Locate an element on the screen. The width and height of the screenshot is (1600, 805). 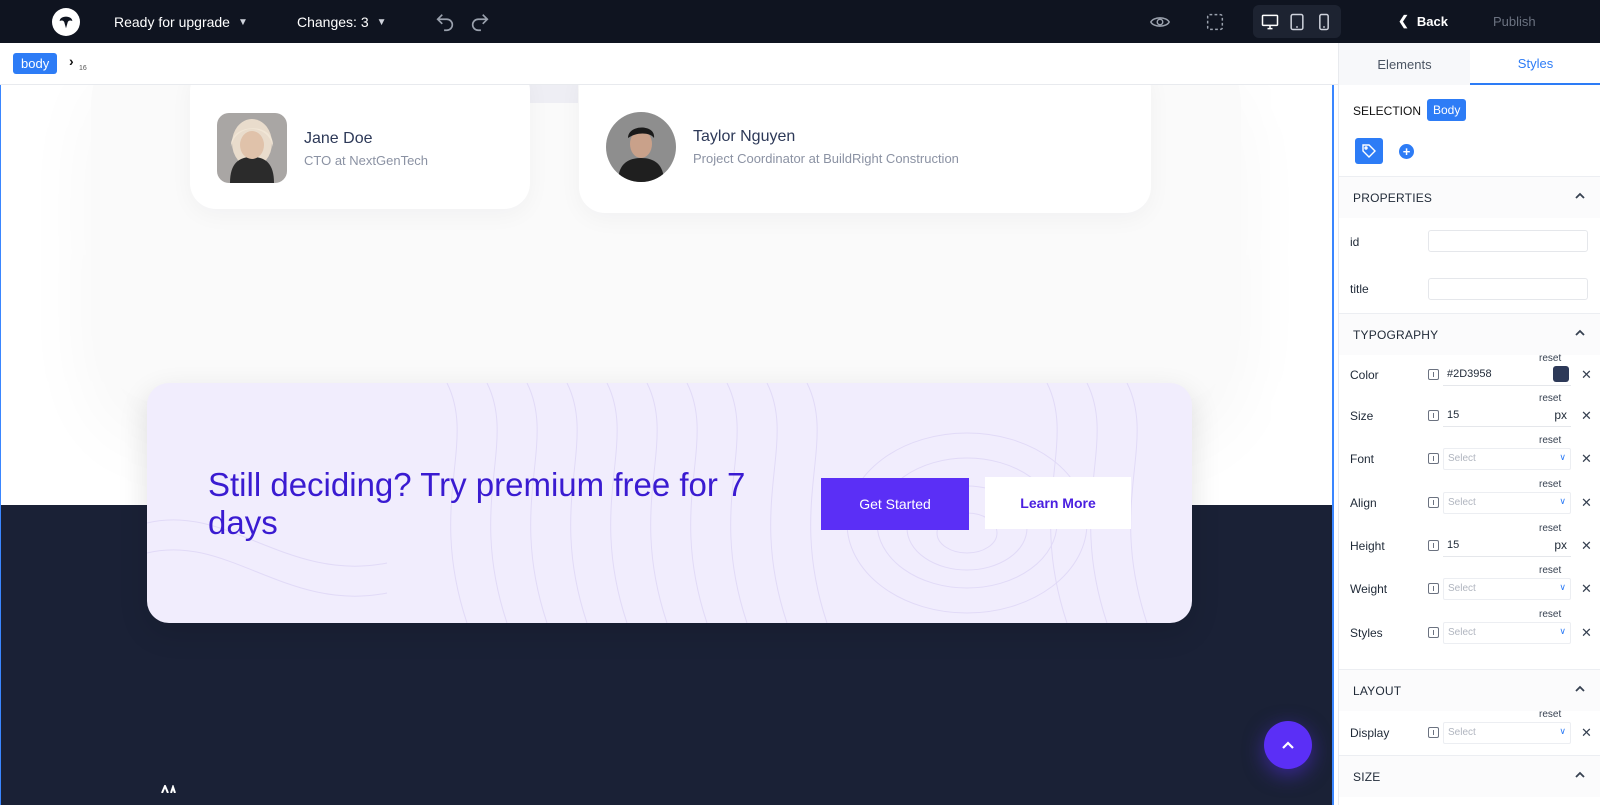
font-select-value: Select is located at coordinates (1462, 458).